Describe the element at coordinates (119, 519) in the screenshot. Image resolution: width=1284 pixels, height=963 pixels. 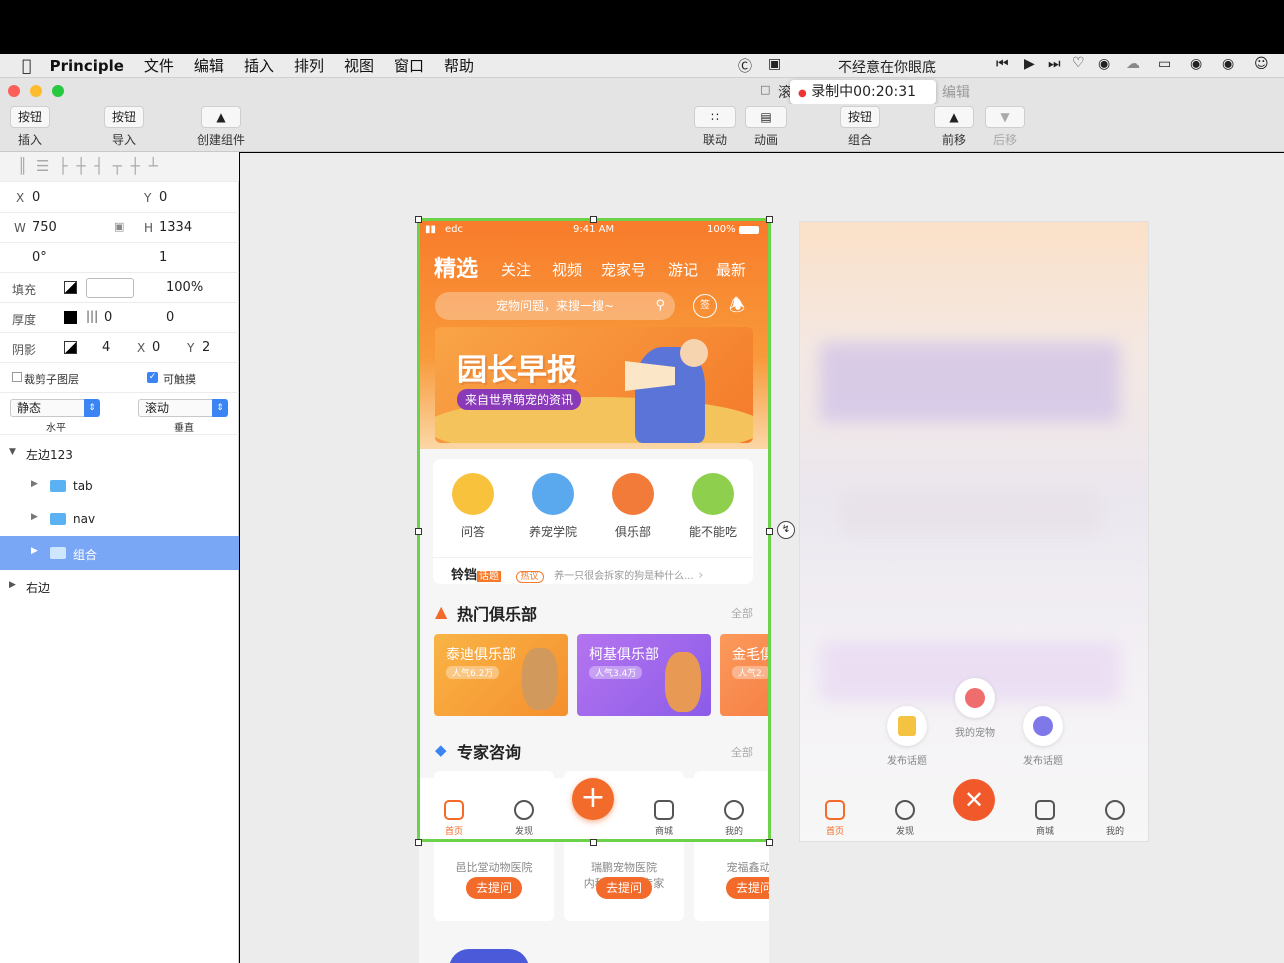
I see `layer-nav: ▶ nav` at that location.